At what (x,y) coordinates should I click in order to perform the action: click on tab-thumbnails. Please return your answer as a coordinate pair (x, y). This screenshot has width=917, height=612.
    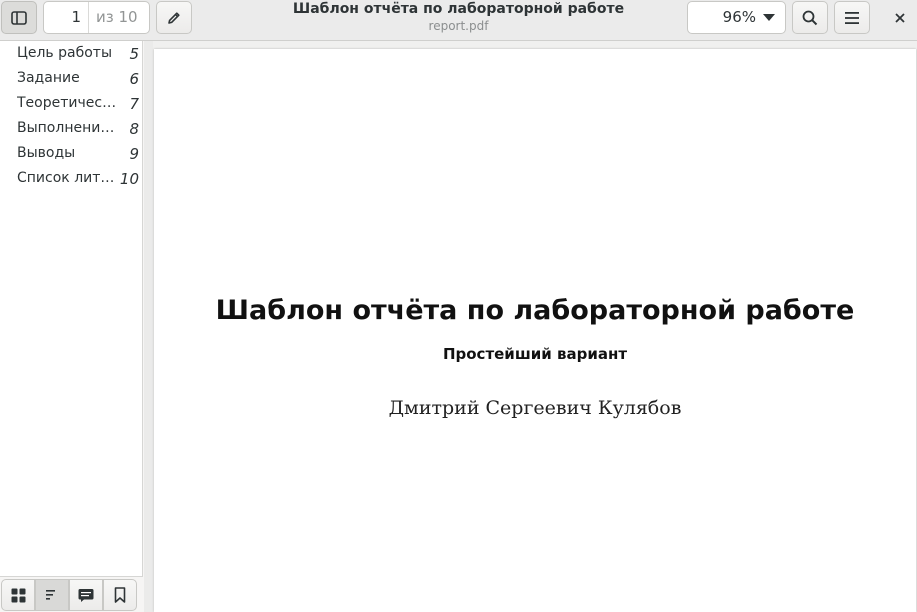
    Looking at the image, I should click on (18, 595).